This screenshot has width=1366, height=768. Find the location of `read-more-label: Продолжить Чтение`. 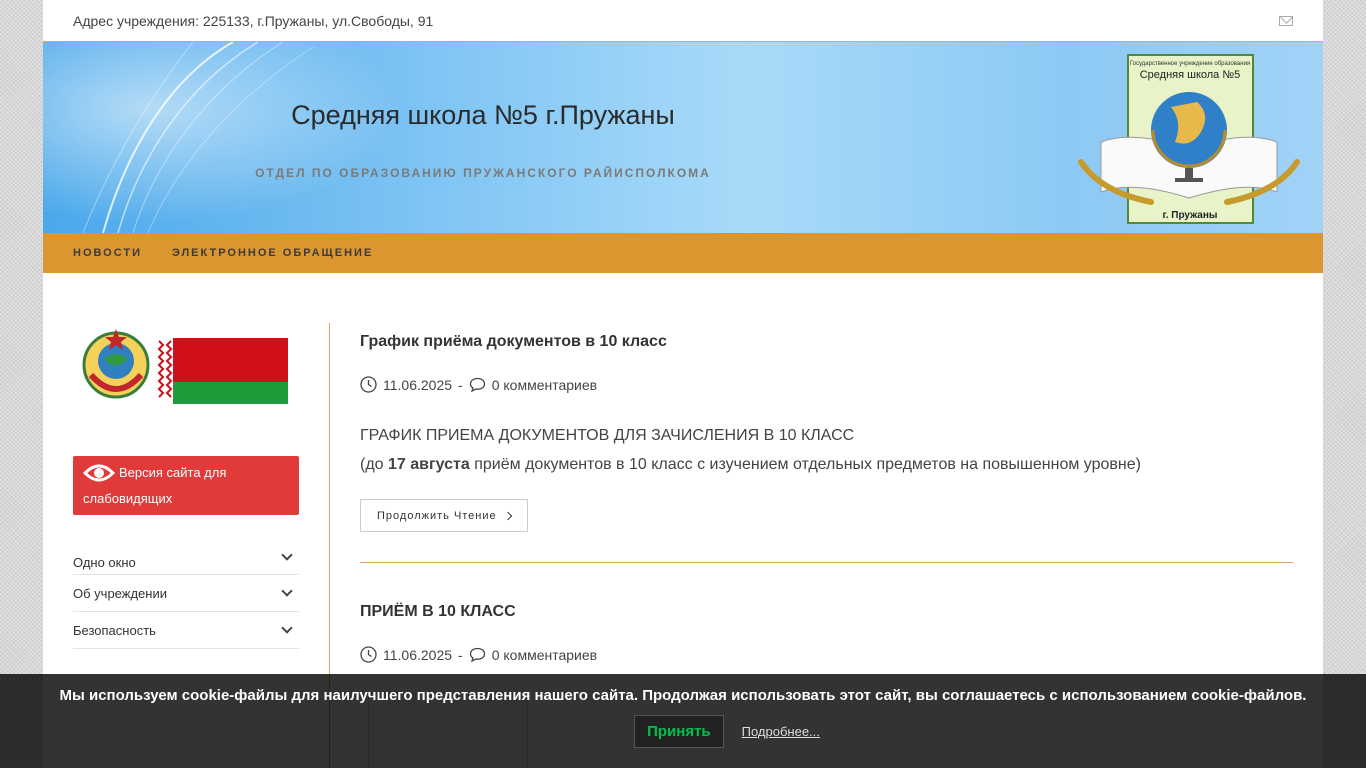

read-more-label: Продолжить Чтение is located at coordinates (437, 515).